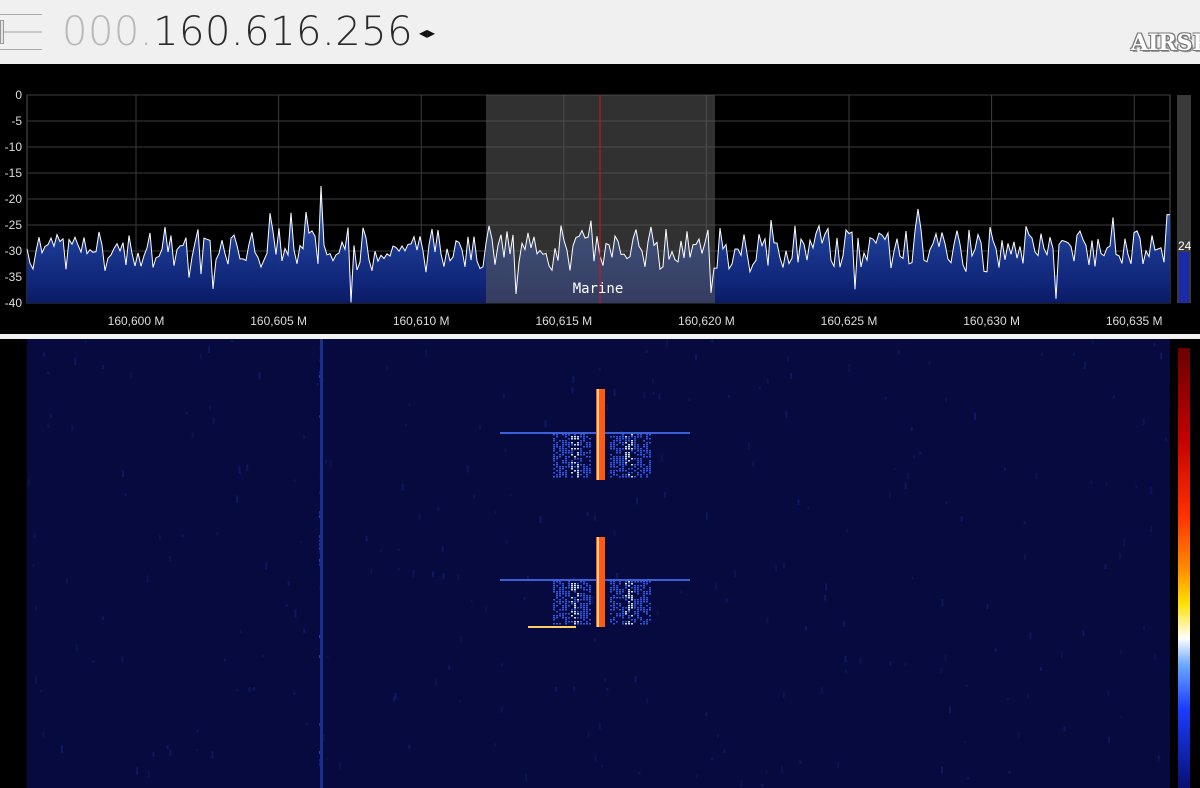 The height and width of the screenshot is (788, 1200). Describe the element at coordinates (1184, 568) in the screenshot. I see `color-scale-bar` at that location.